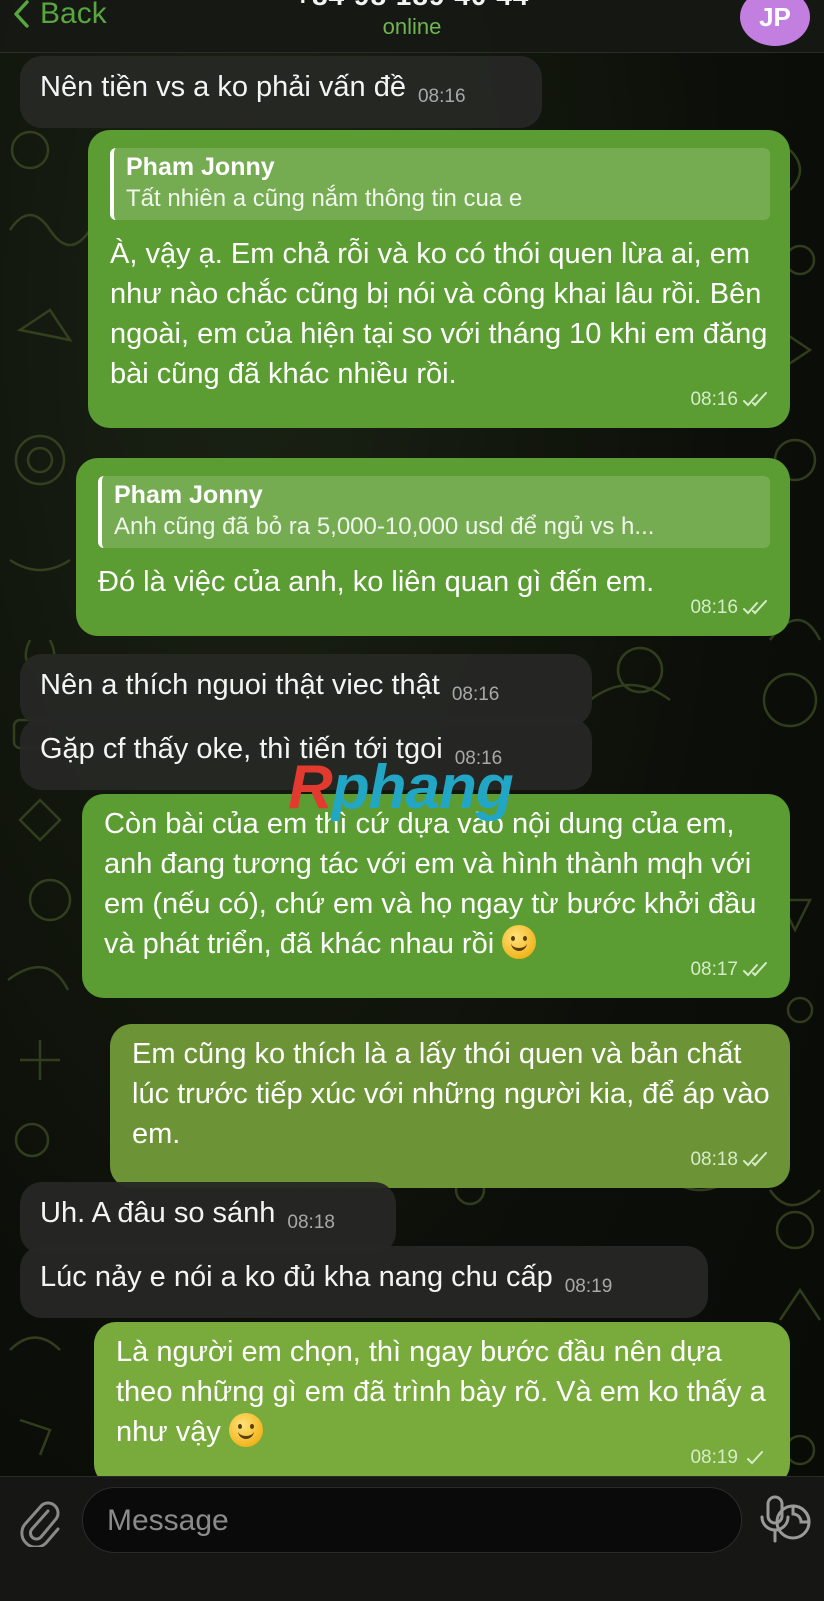 The image size is (824, 1601). I want to click on message-composer, so click(412, 1538).